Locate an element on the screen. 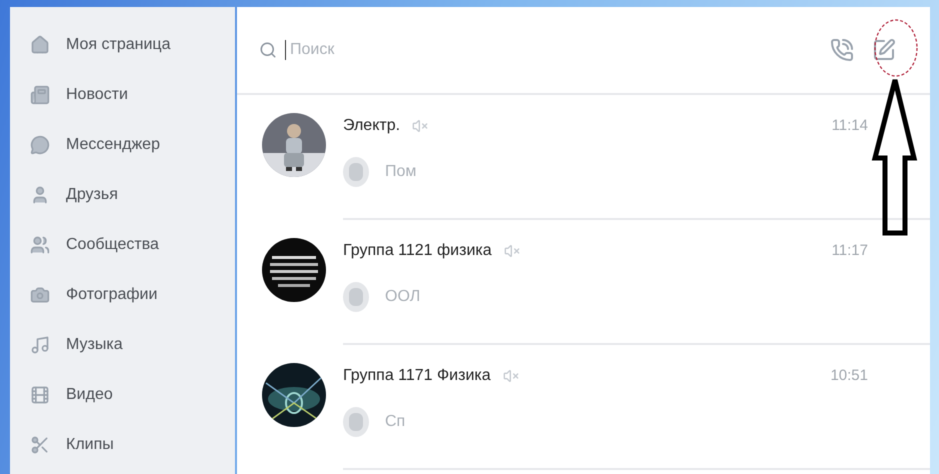  scissors-icon is located at coordinates (40, 445).